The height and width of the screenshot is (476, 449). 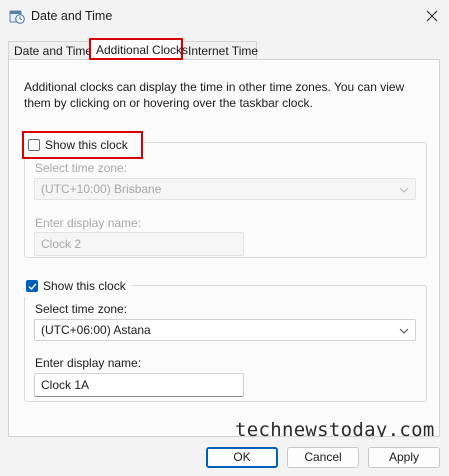 I want to click on clock2-name-label: Enter display name:, so click(x=88, y=363).